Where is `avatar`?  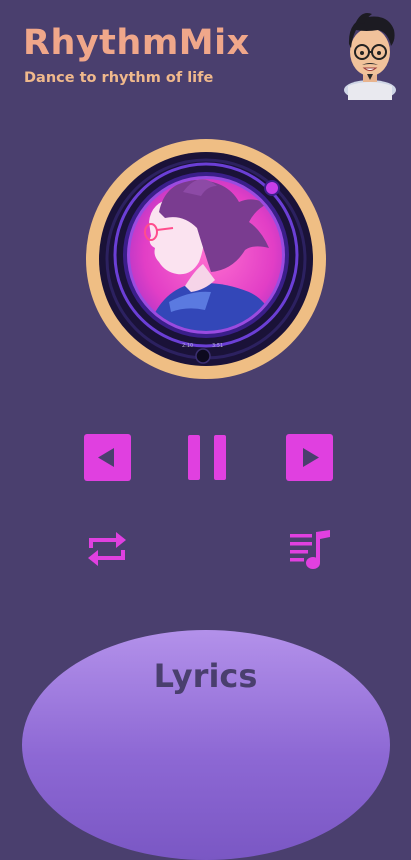
avatar is located at coordinates (370, 54).